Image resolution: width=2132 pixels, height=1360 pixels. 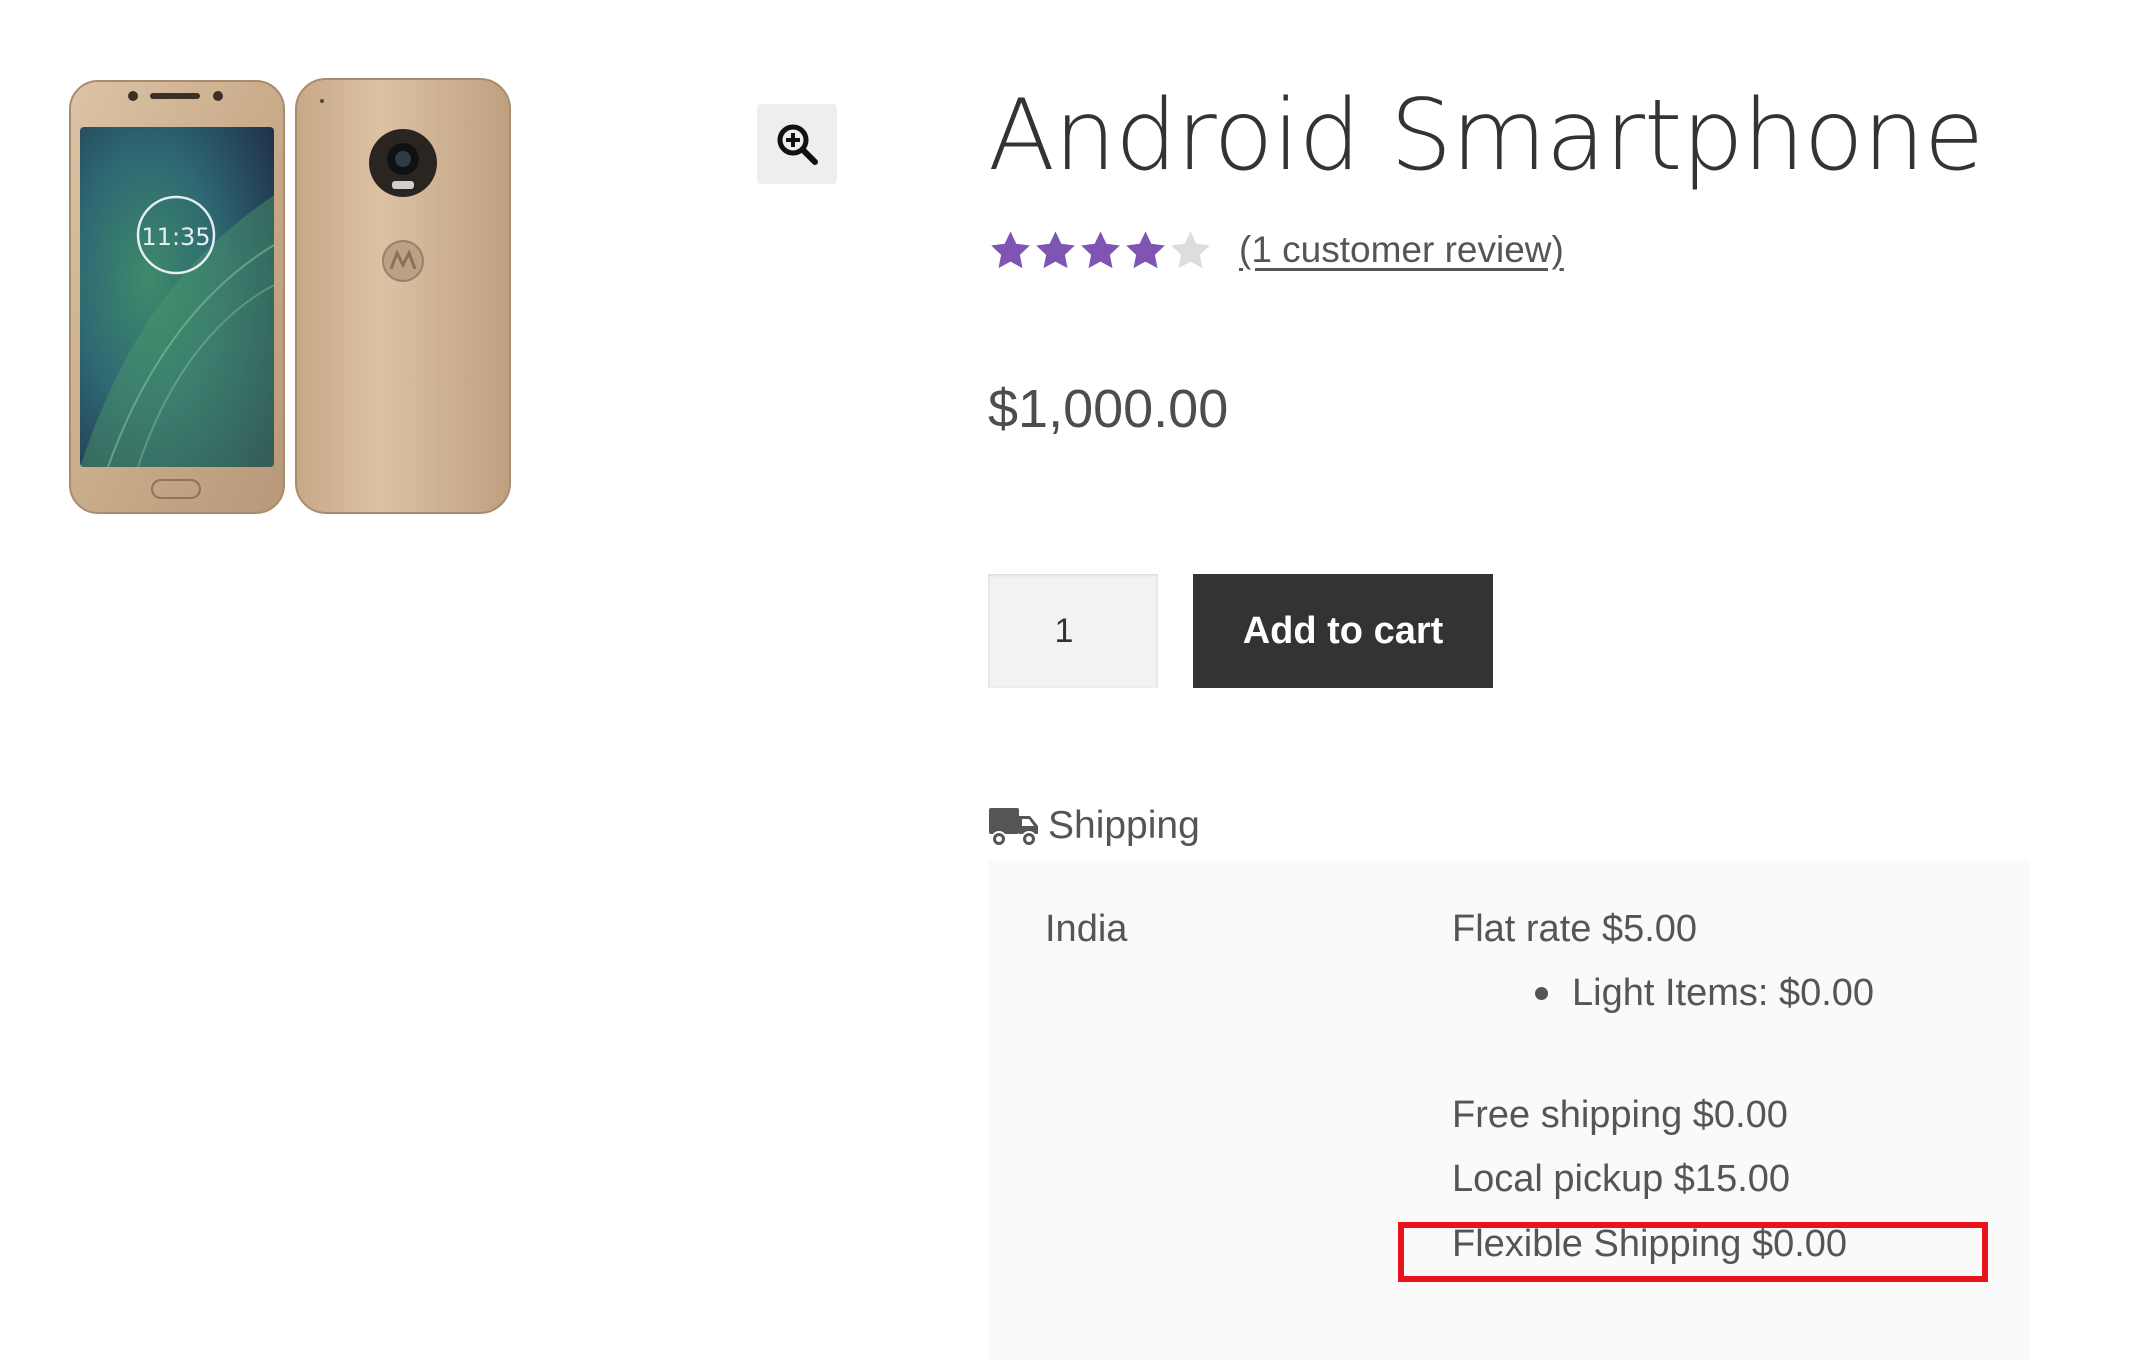 What do you see at coordinates (1086, 929) in the screenshot?
I see `shipping-country: India` at bounding box center [1086, 929].